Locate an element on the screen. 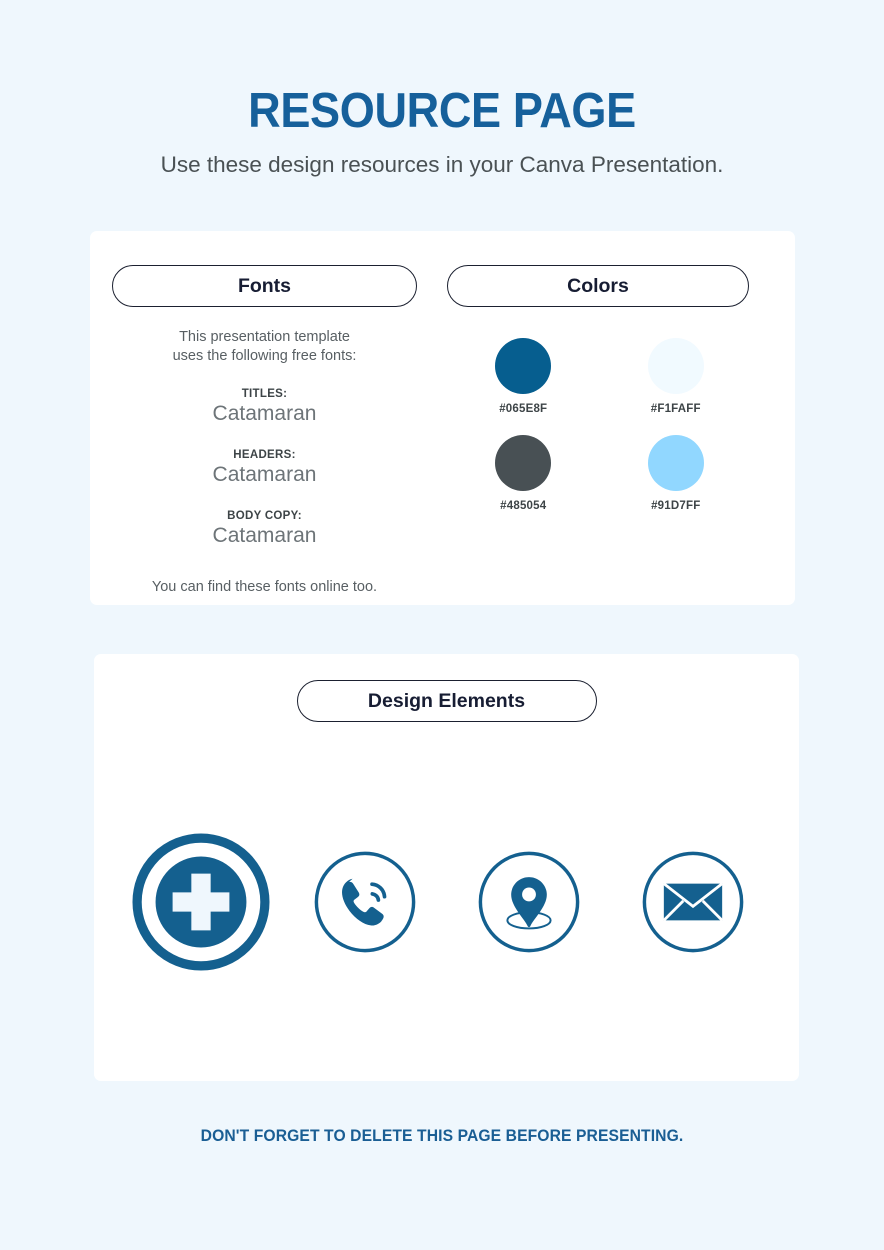  fonts-heading-pill: Fonts is located at coordinates (264, 286).